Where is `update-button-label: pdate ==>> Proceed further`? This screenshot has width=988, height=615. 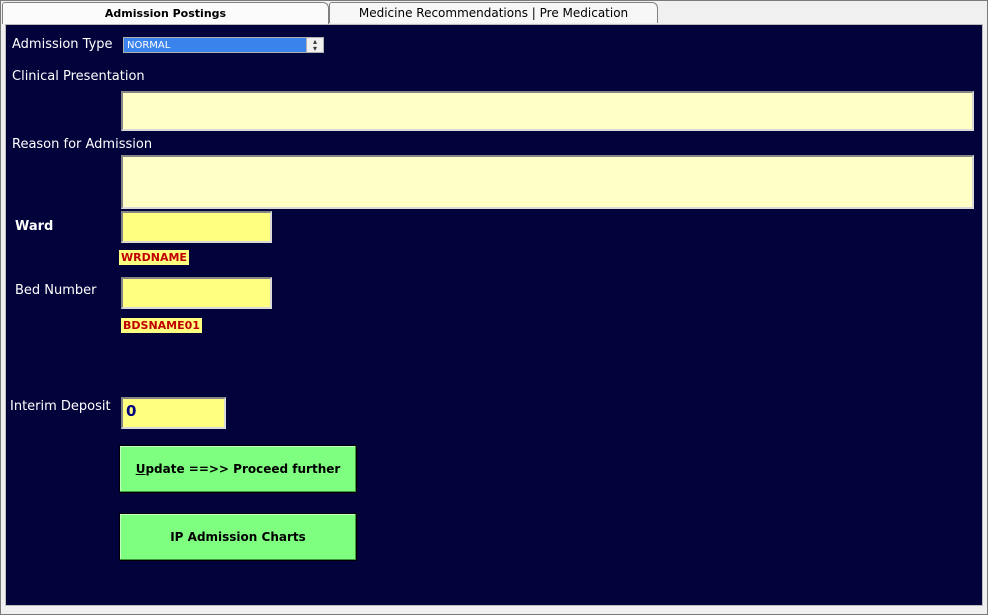 update-button-label: pdate ==>> Proceed further is located at coordinates (243, 469).